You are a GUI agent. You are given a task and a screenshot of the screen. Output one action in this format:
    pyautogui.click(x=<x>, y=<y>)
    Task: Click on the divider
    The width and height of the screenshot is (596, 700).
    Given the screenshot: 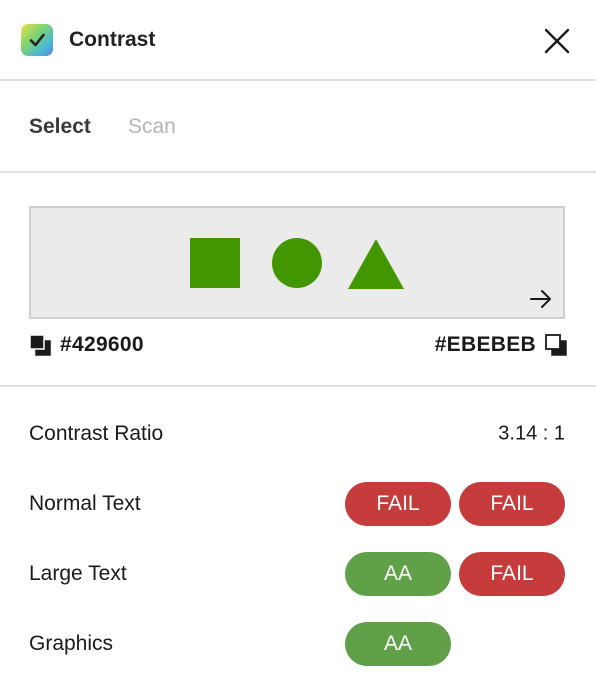 What is the action you would take?
    pyautogui.click(x=298, y=386)
    